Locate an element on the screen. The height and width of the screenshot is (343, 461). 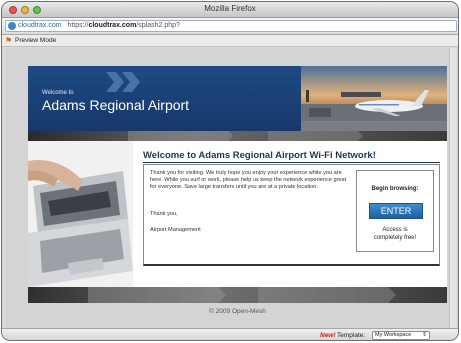
header-divider-stripe is located at coordinates (237, 136).